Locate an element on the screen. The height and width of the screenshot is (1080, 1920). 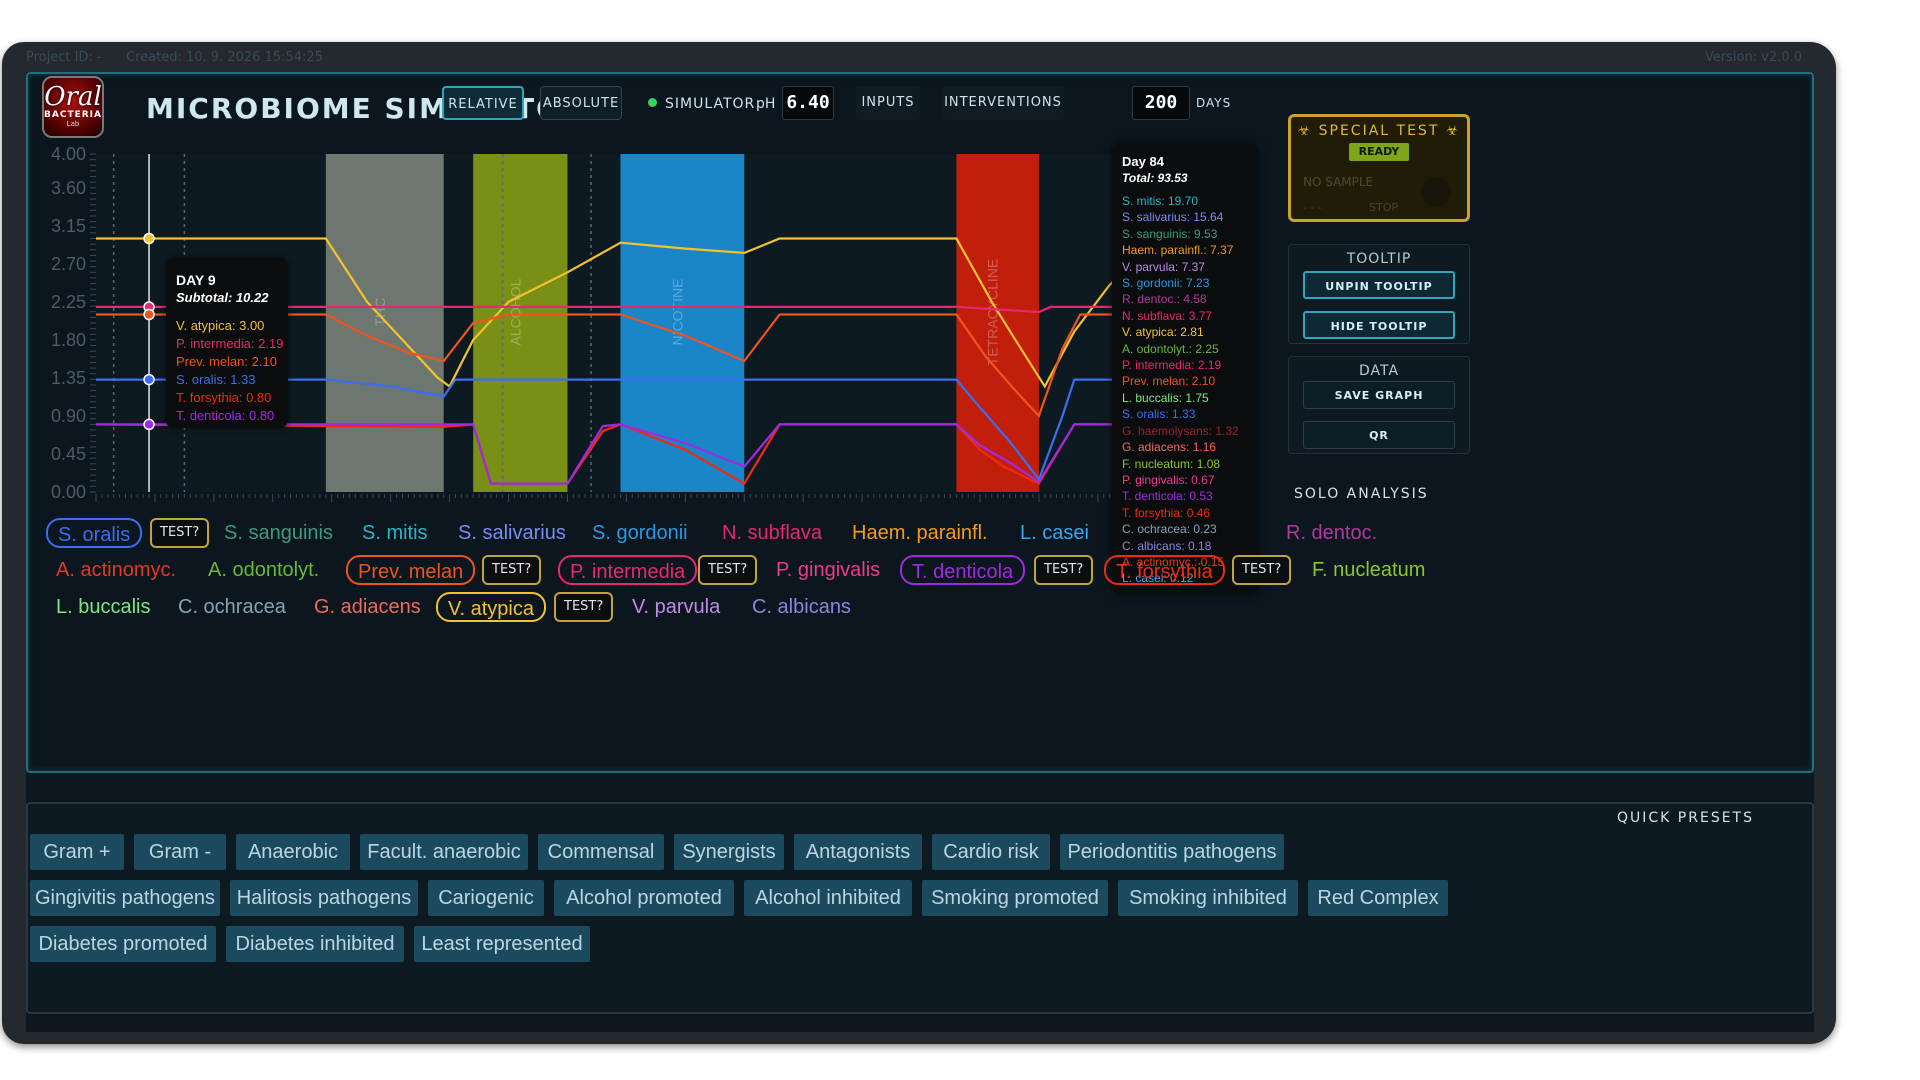
preset-button: Facult. anaerobic is located at coordinates (444, 852).